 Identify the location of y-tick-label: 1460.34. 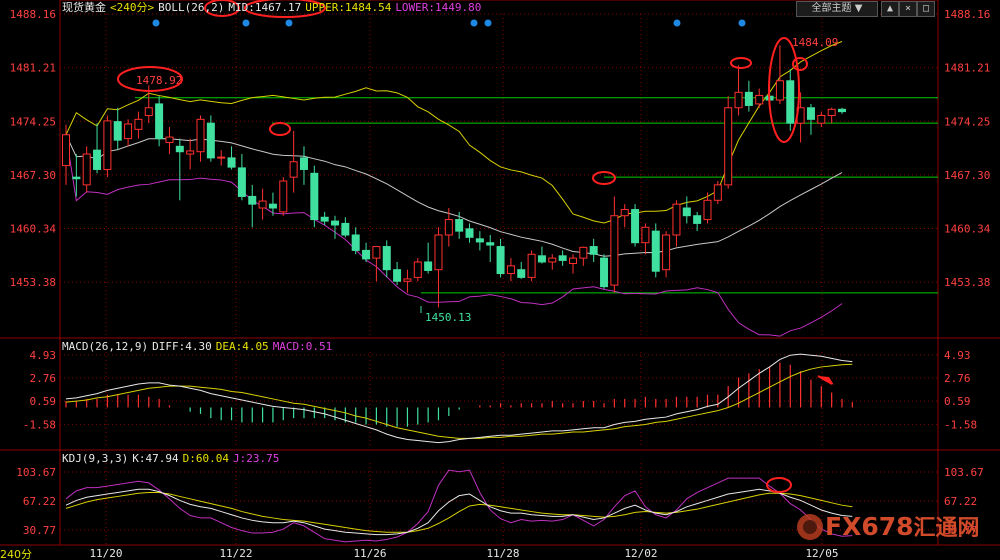
(967, 229).